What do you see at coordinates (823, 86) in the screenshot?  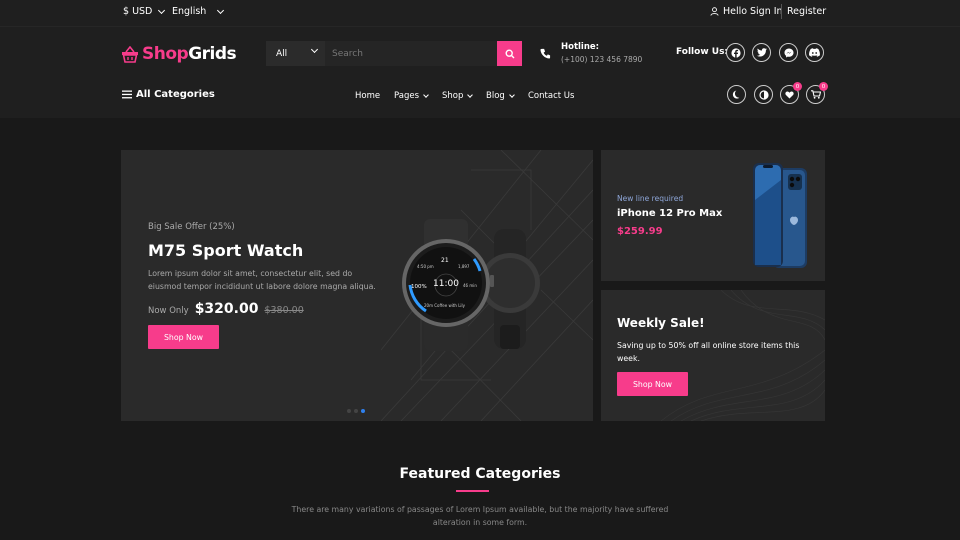 I see `cart-count-badge: 0` at bounding box center [823, 86].